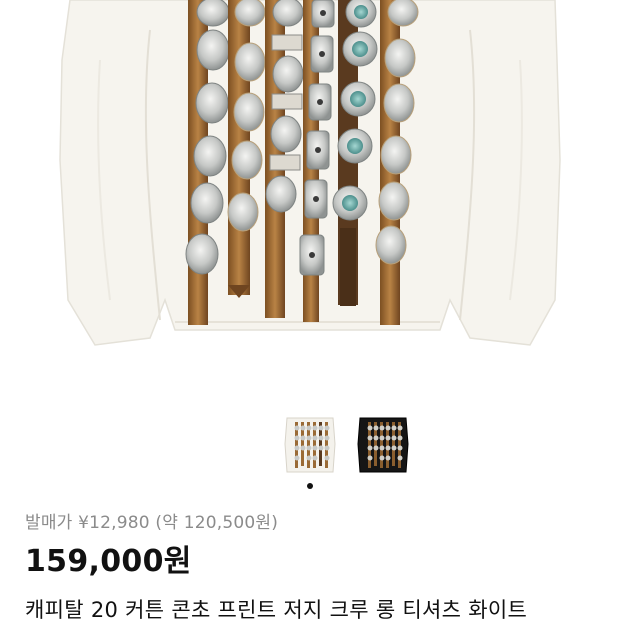 The image size is (620, 620). I want to click on thumbnail-black, so click(383, 445).